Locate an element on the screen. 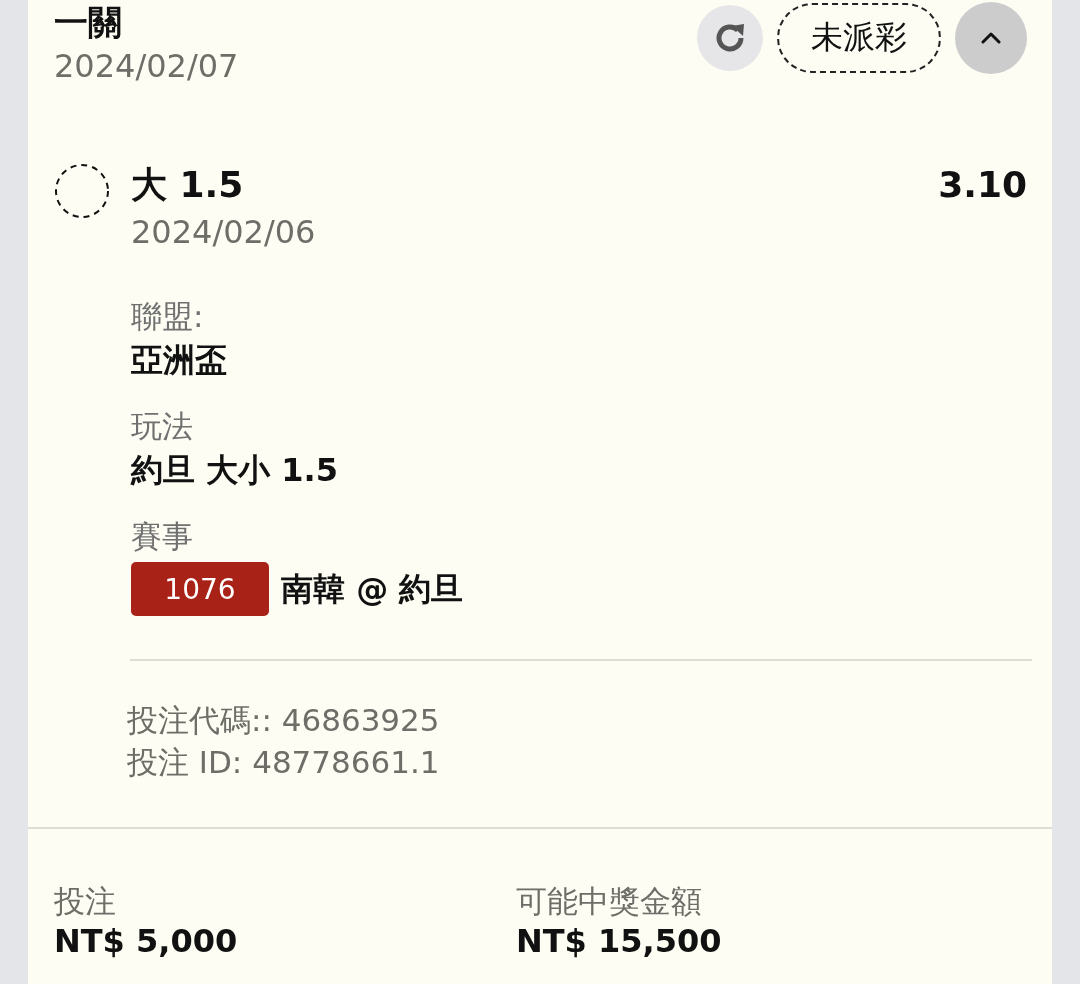  detail-value: 亞洲盃 is located at coordinates (179, 360).